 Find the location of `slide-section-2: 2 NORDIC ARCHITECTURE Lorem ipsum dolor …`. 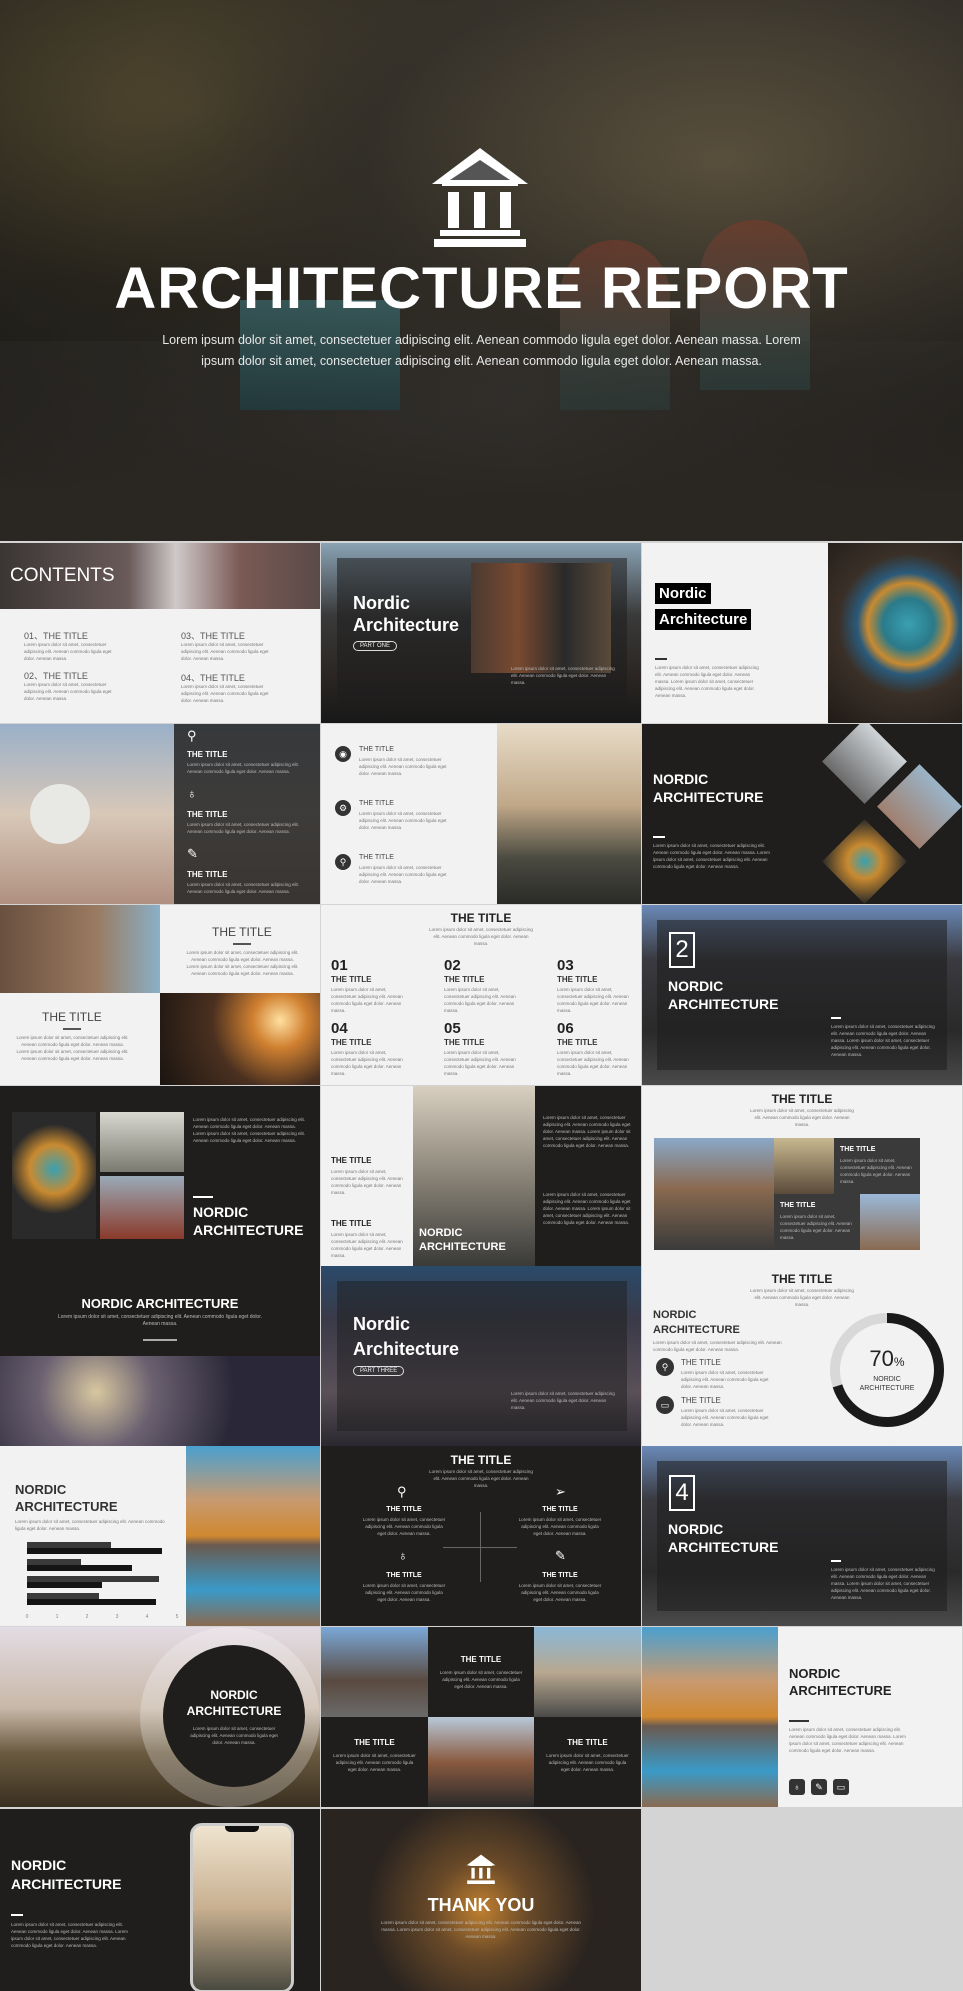

slide-section-2: 2 NORDIC ARCHITECTURE Lorem ipsum dolor … is located at coordinates (802, 995).